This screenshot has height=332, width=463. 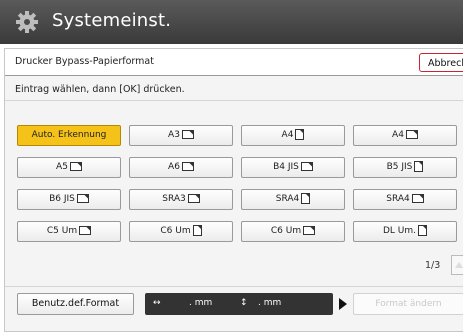 I want to click on panel-header: Drucker Bypass-Papierformat Abbrechen, so click(x=234, y=62).